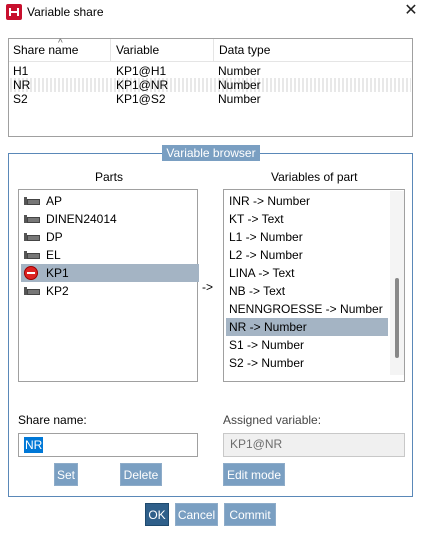 This screenshot has height=535, width=423. Describe the element at coordinates (196, 514) in the screenshot. I see `cancel-button: Cancel` at that location.